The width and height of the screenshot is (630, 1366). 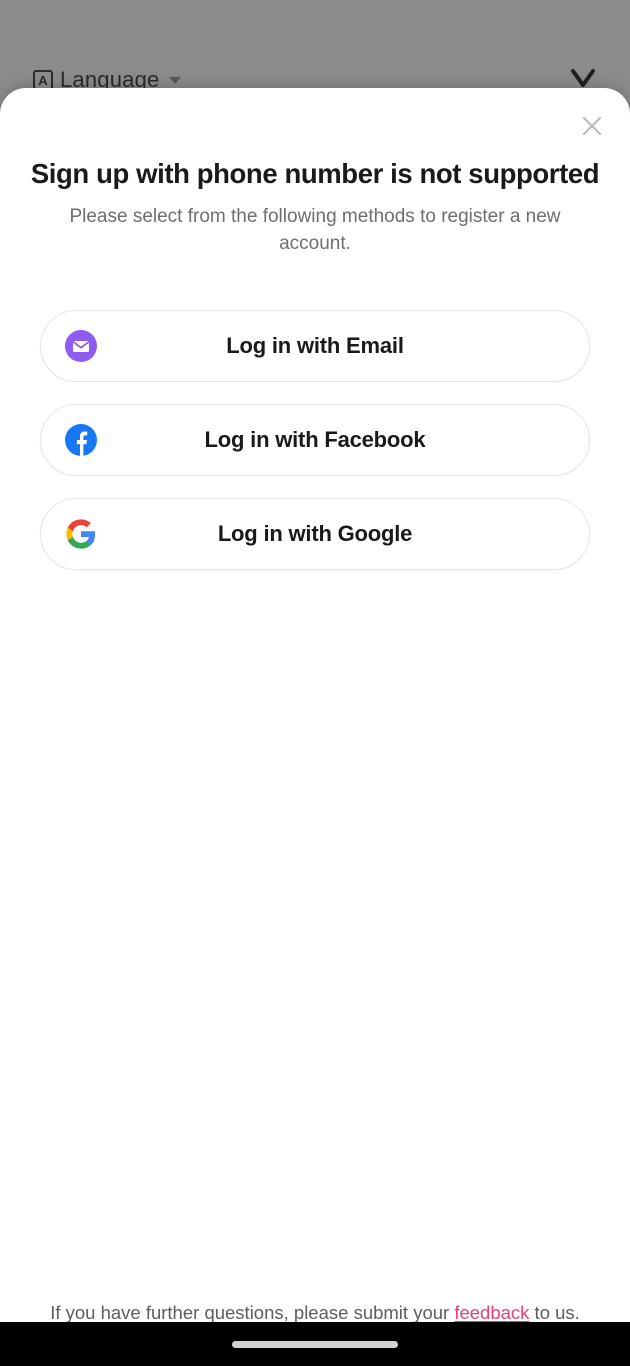 I want to click on login-with-email-label: Log in with Email, so click(x=315, y=345).